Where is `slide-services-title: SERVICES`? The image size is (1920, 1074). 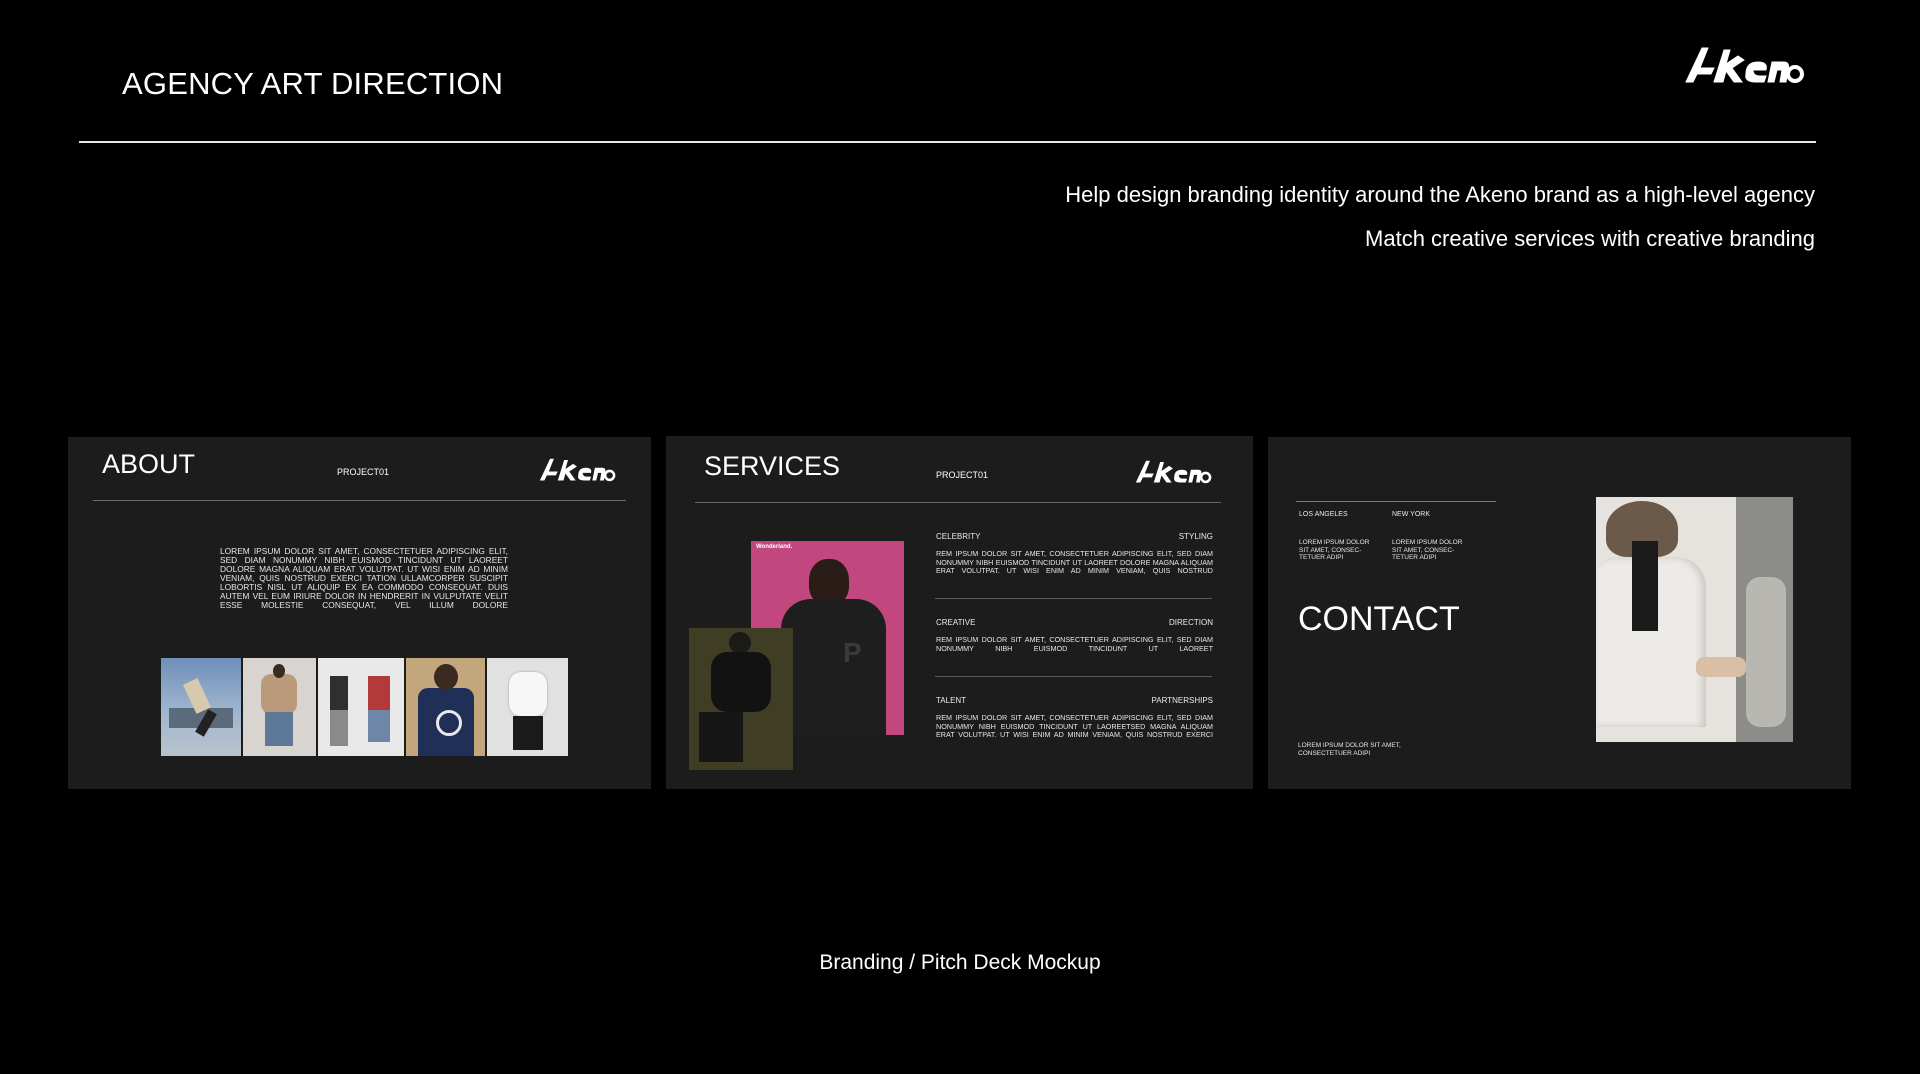
slide-services-title: SERVICES is located at coordinates (772, 466).